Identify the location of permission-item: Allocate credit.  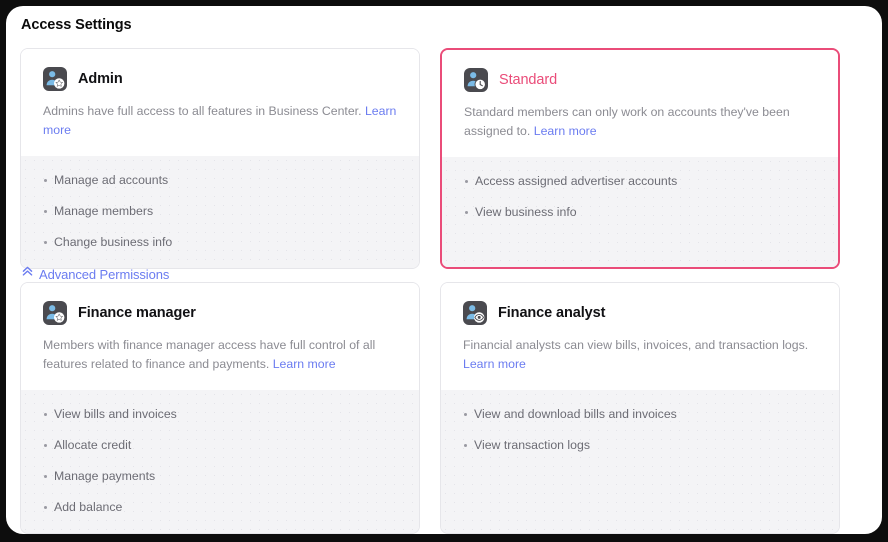
(135, 445).